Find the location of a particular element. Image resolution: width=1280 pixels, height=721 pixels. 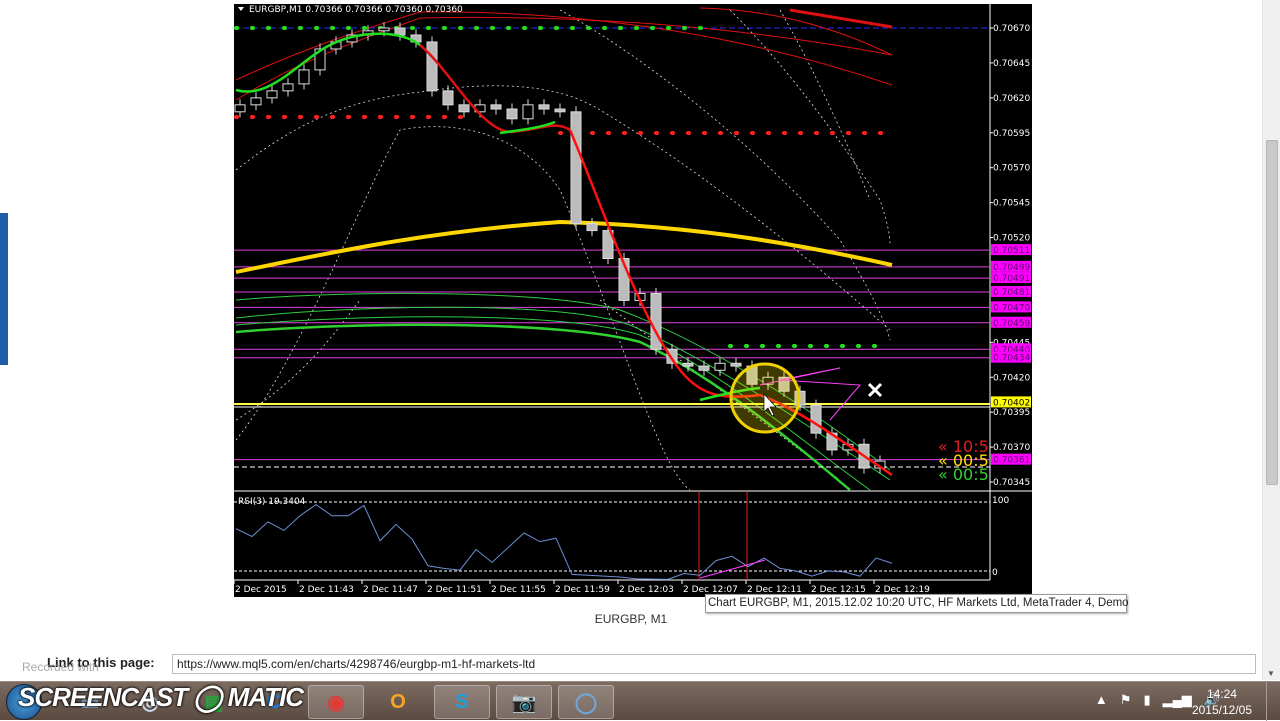

skype-icon: S is located at coordinates (462, 702).